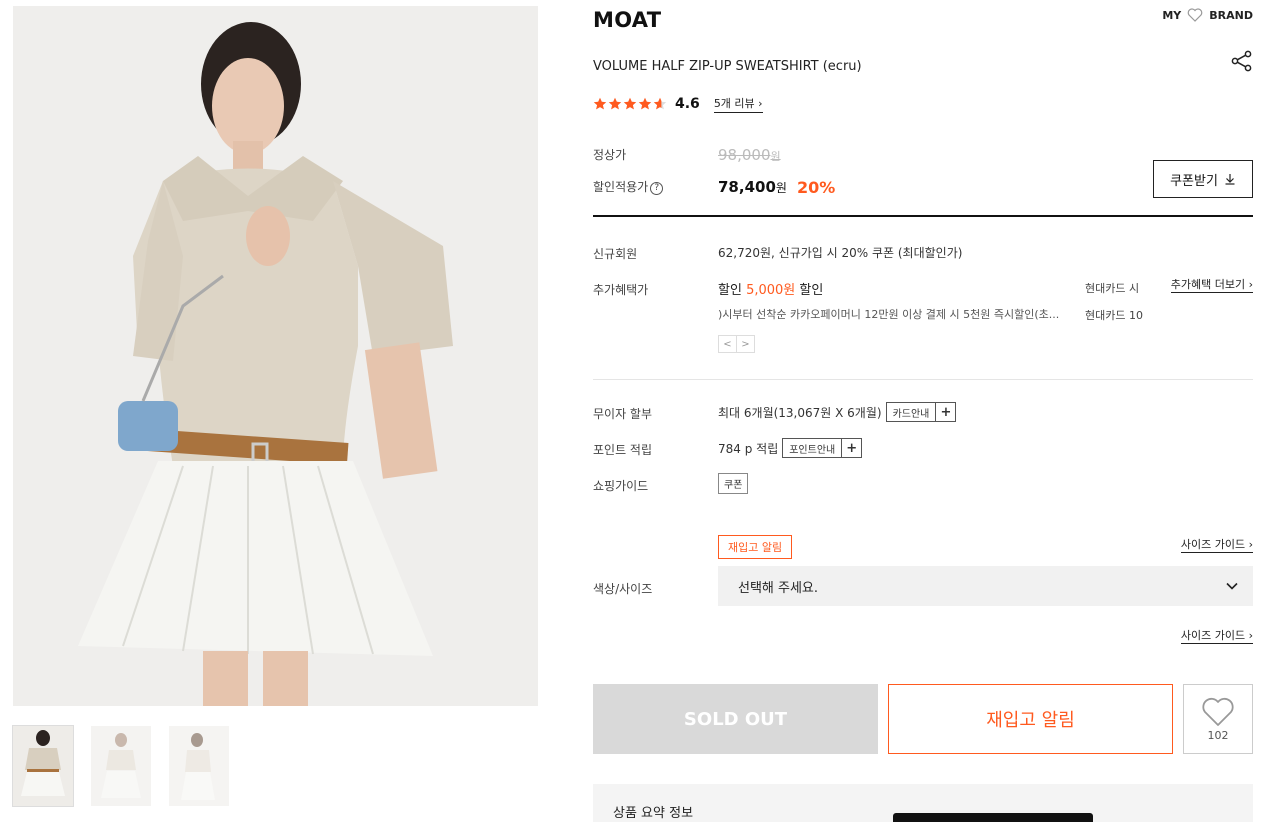 The width and height of the screenshot is (1262, 822). What do you see at coordinates (747, 187) in the screenshot?
I see `sale-price-value: 78,400` at bounding box center [747, 187].